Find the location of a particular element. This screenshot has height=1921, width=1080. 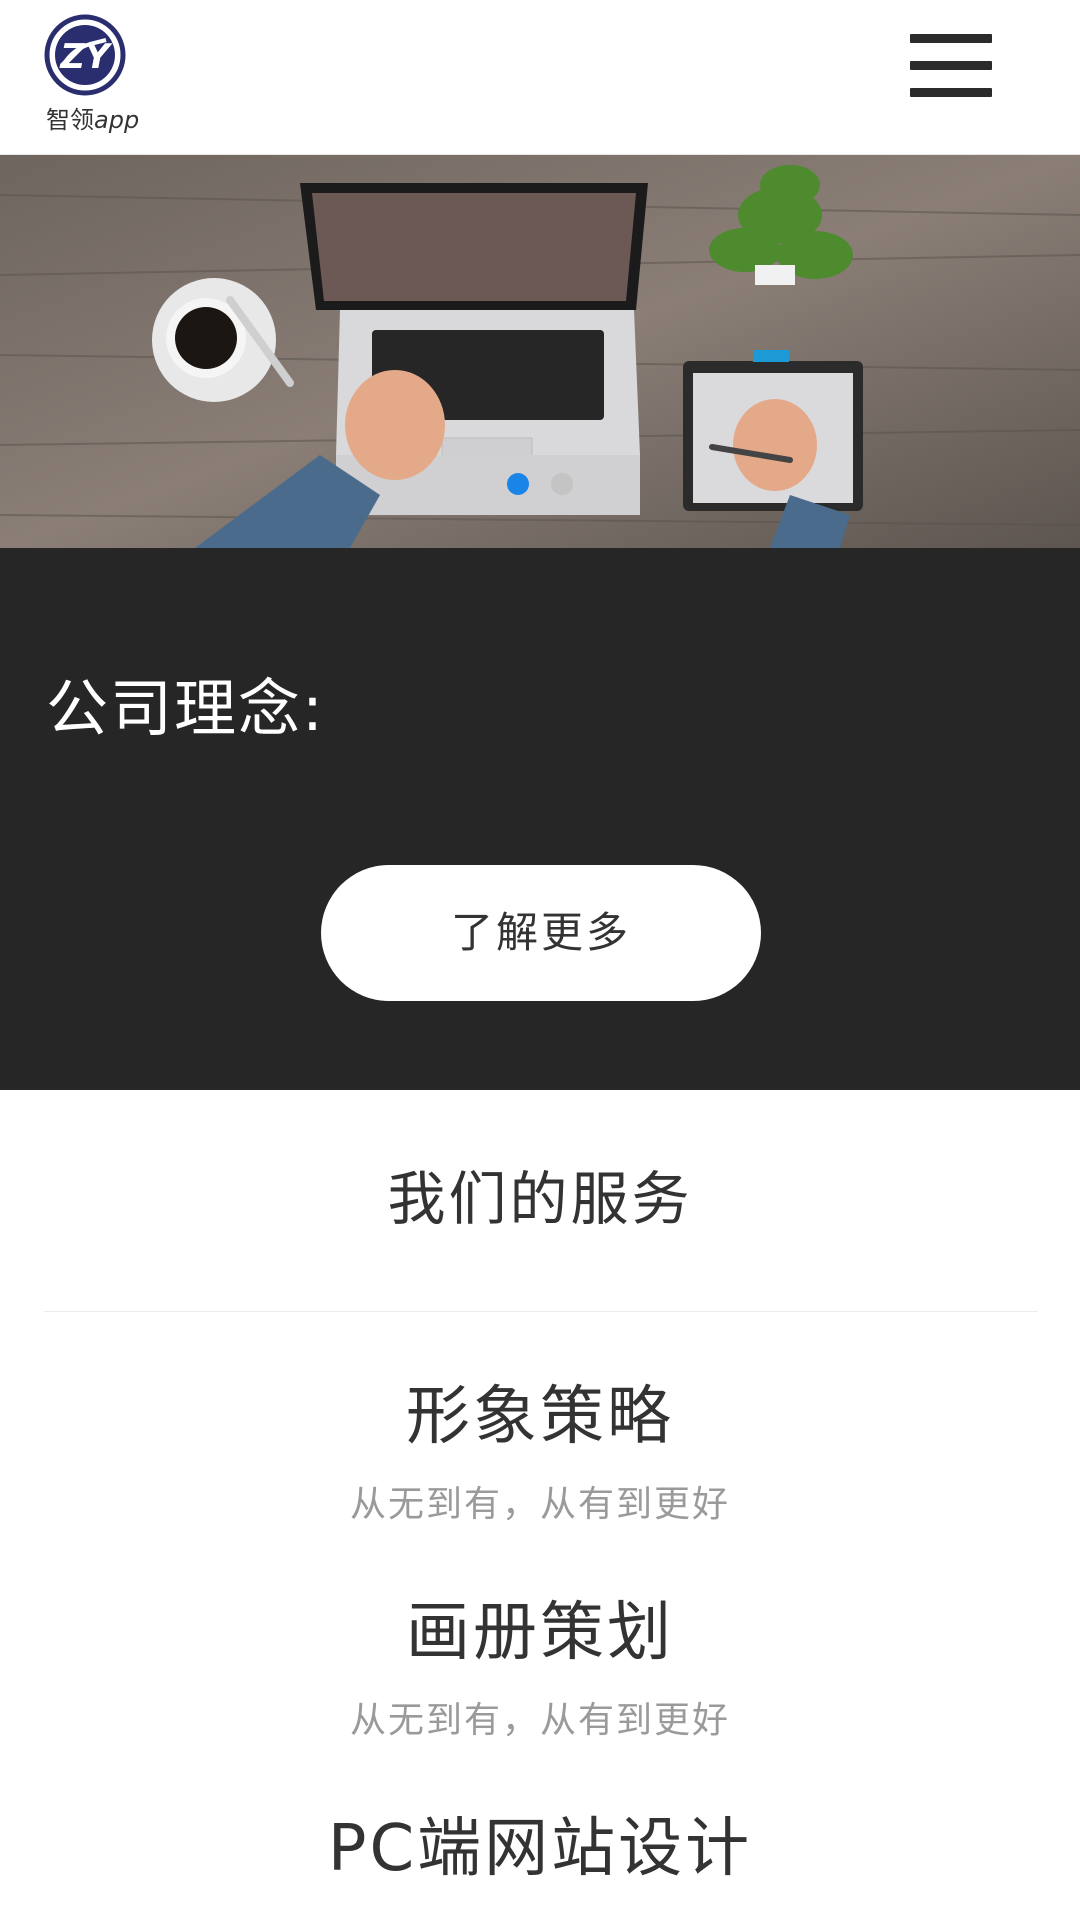

site-header: ZY 智领app is located at coordinates (540, 77).